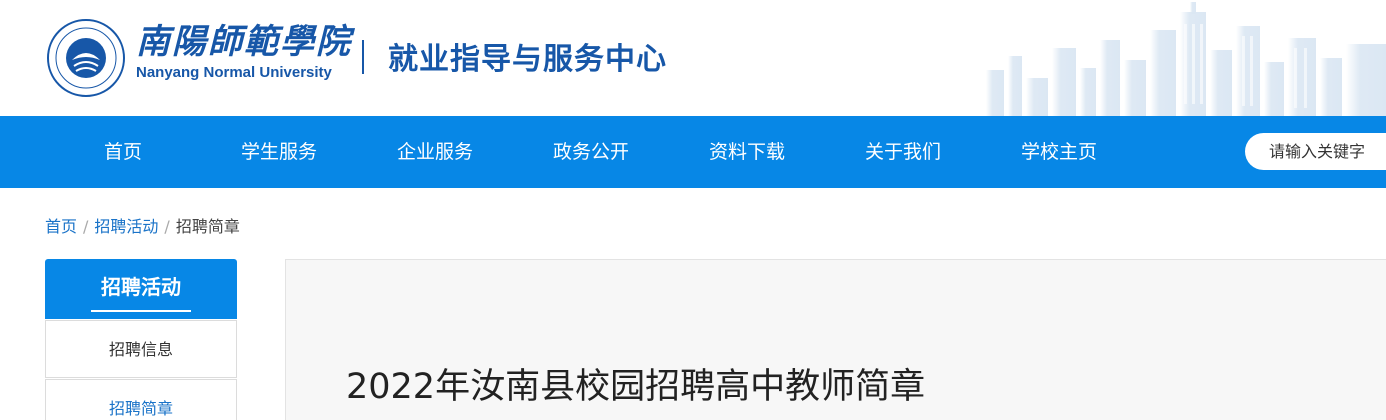 This screenshot has height=420, width=1386. What do you see at coordinates (234, 72) in the screenshot?
I see `university-name-en: Nanyang Normal University` at bounding box center [234, 72].